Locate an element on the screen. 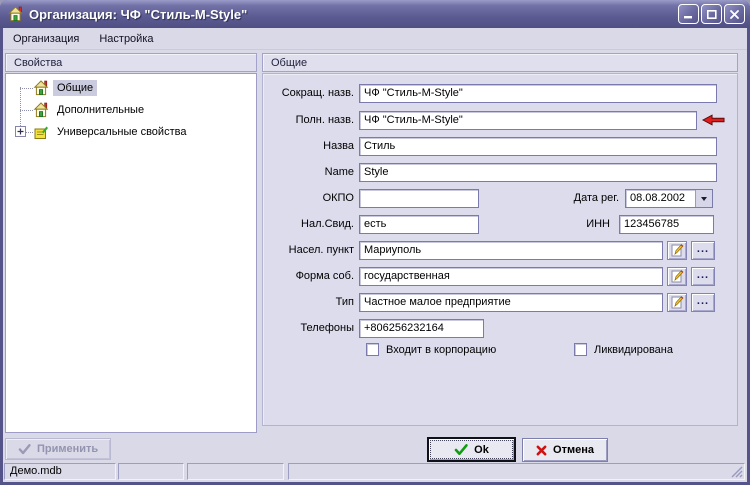 This screenshot has width=750, height=485. menu-settings: Настройка is located at coordinates (126, 39).